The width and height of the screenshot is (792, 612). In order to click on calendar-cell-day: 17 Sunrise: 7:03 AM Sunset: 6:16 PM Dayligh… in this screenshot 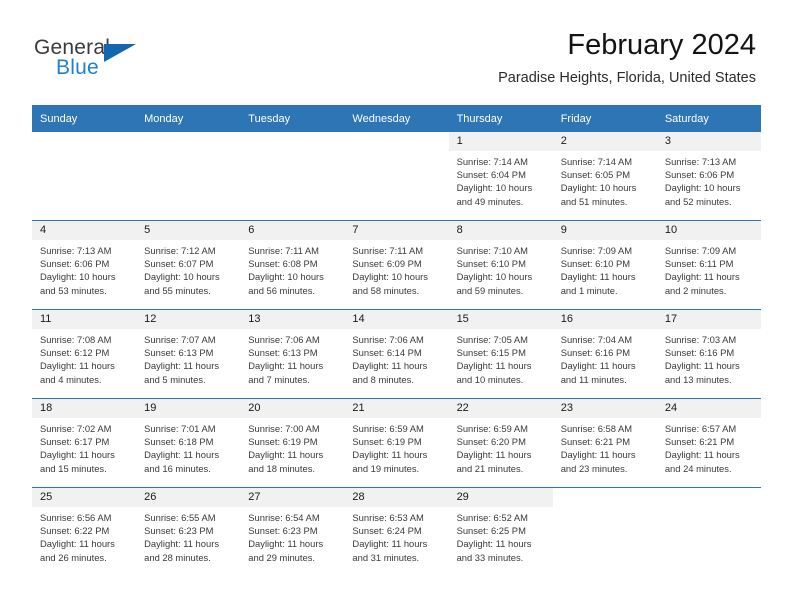, I will do `click(708, 354)`.